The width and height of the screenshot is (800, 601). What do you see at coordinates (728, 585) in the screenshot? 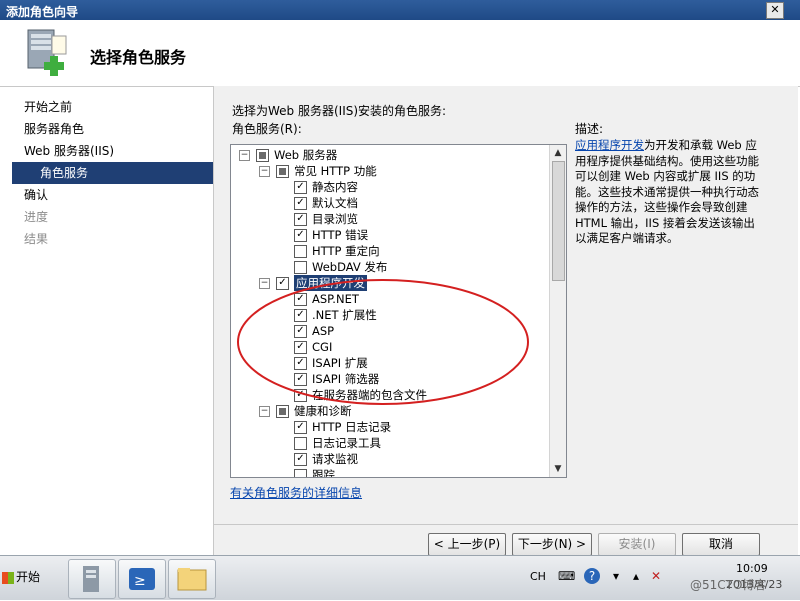
I see `watermark: @51CTO博客` at bounding box center [728, 585].